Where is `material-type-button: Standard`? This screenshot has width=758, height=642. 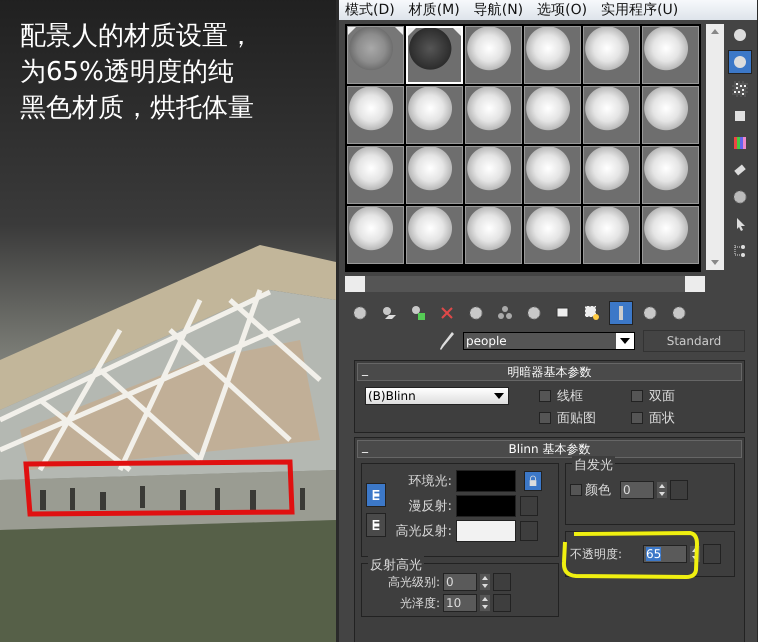 material-type-button: Standard is located at coordinates (694, 341).